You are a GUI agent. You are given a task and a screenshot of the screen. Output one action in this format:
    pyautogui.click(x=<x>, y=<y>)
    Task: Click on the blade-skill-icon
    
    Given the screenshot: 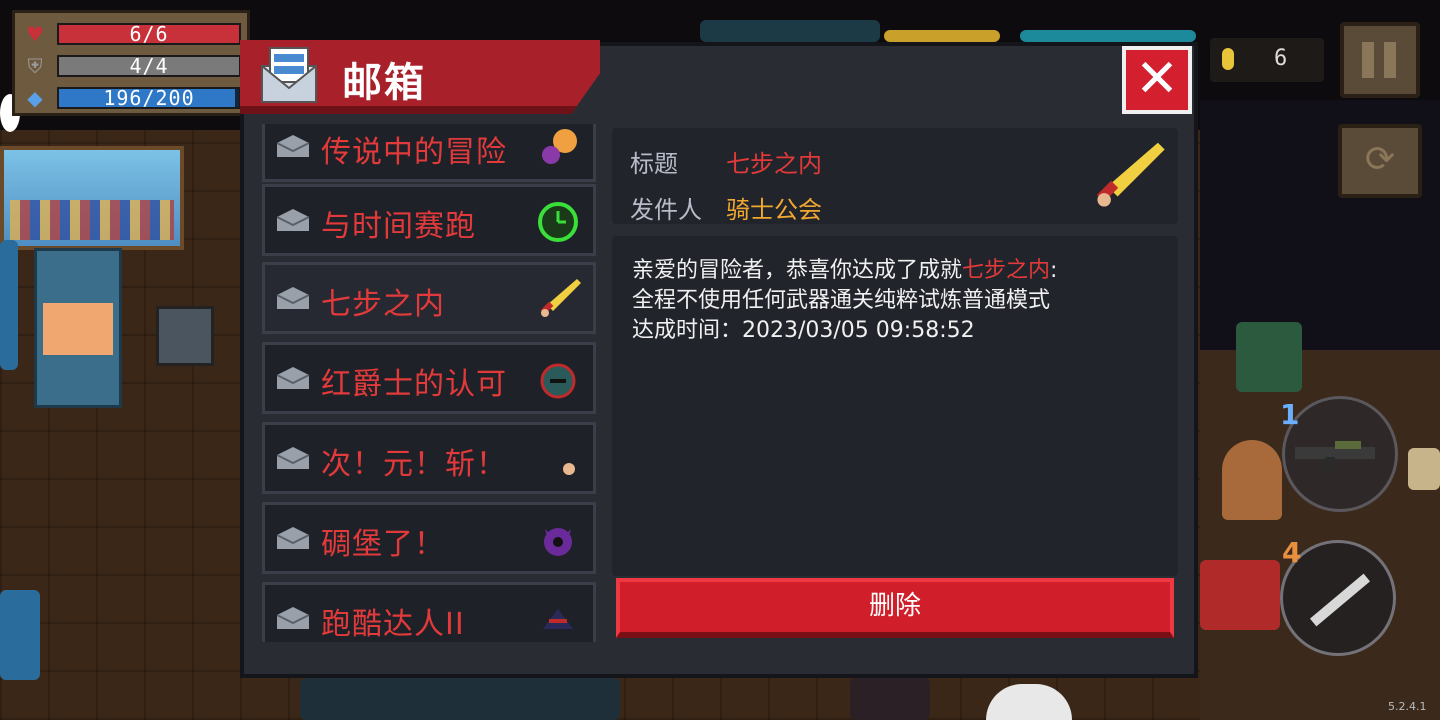 What is the action you would take?
    pyautogui.click(x=1340, y=600)
    